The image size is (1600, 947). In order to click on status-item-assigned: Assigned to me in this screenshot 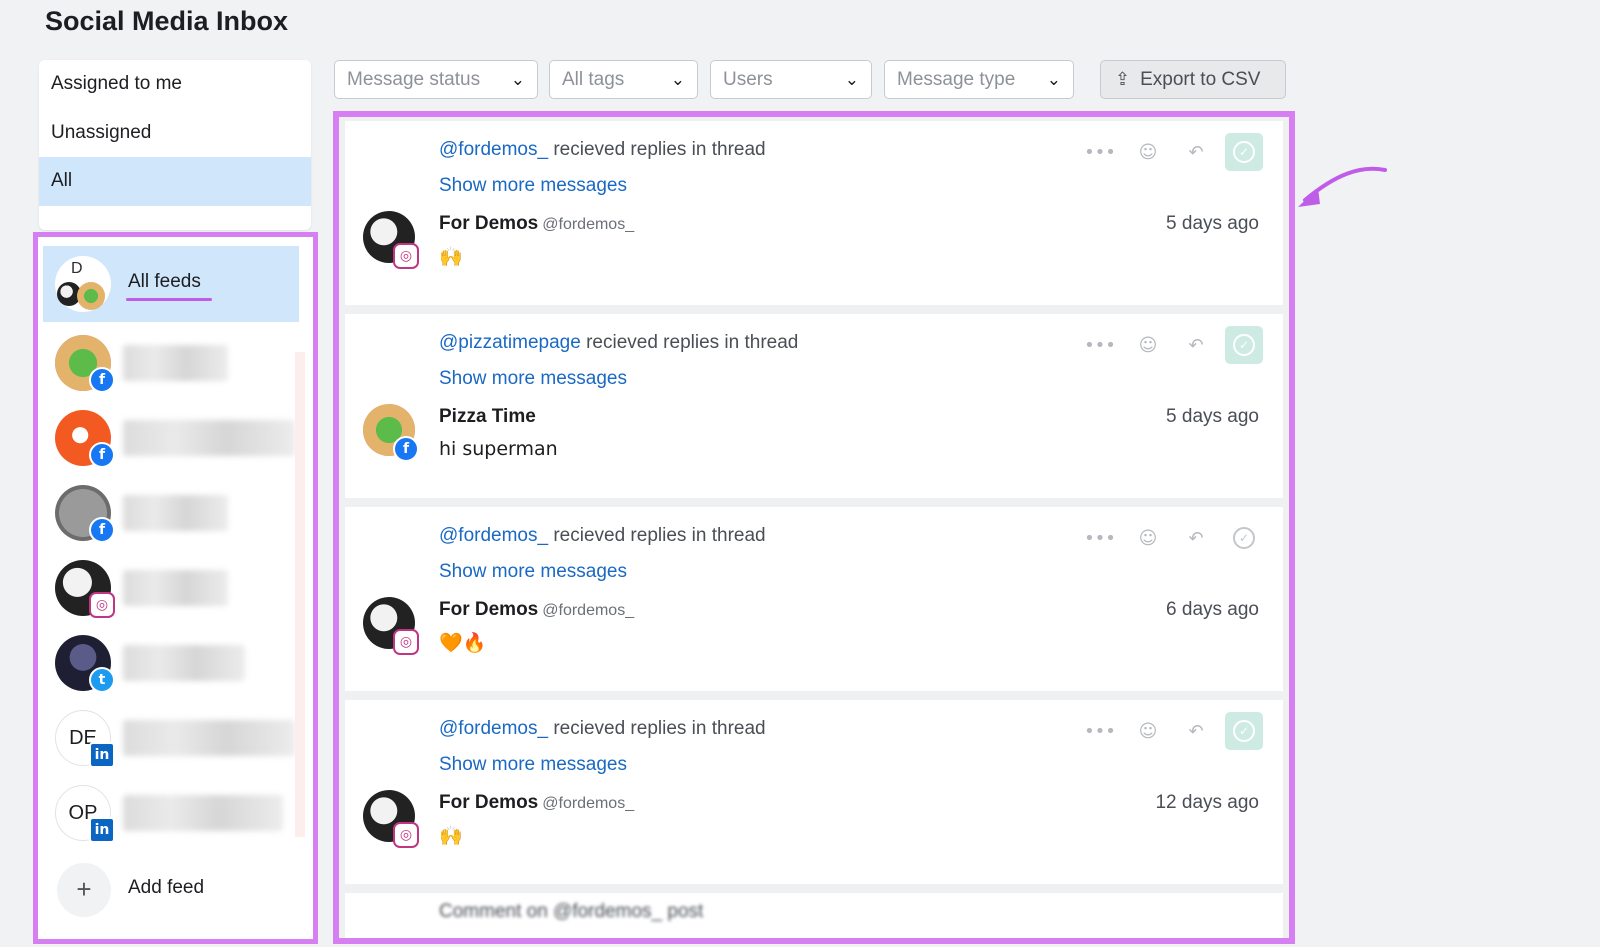, I will do `click(175, 84)`.